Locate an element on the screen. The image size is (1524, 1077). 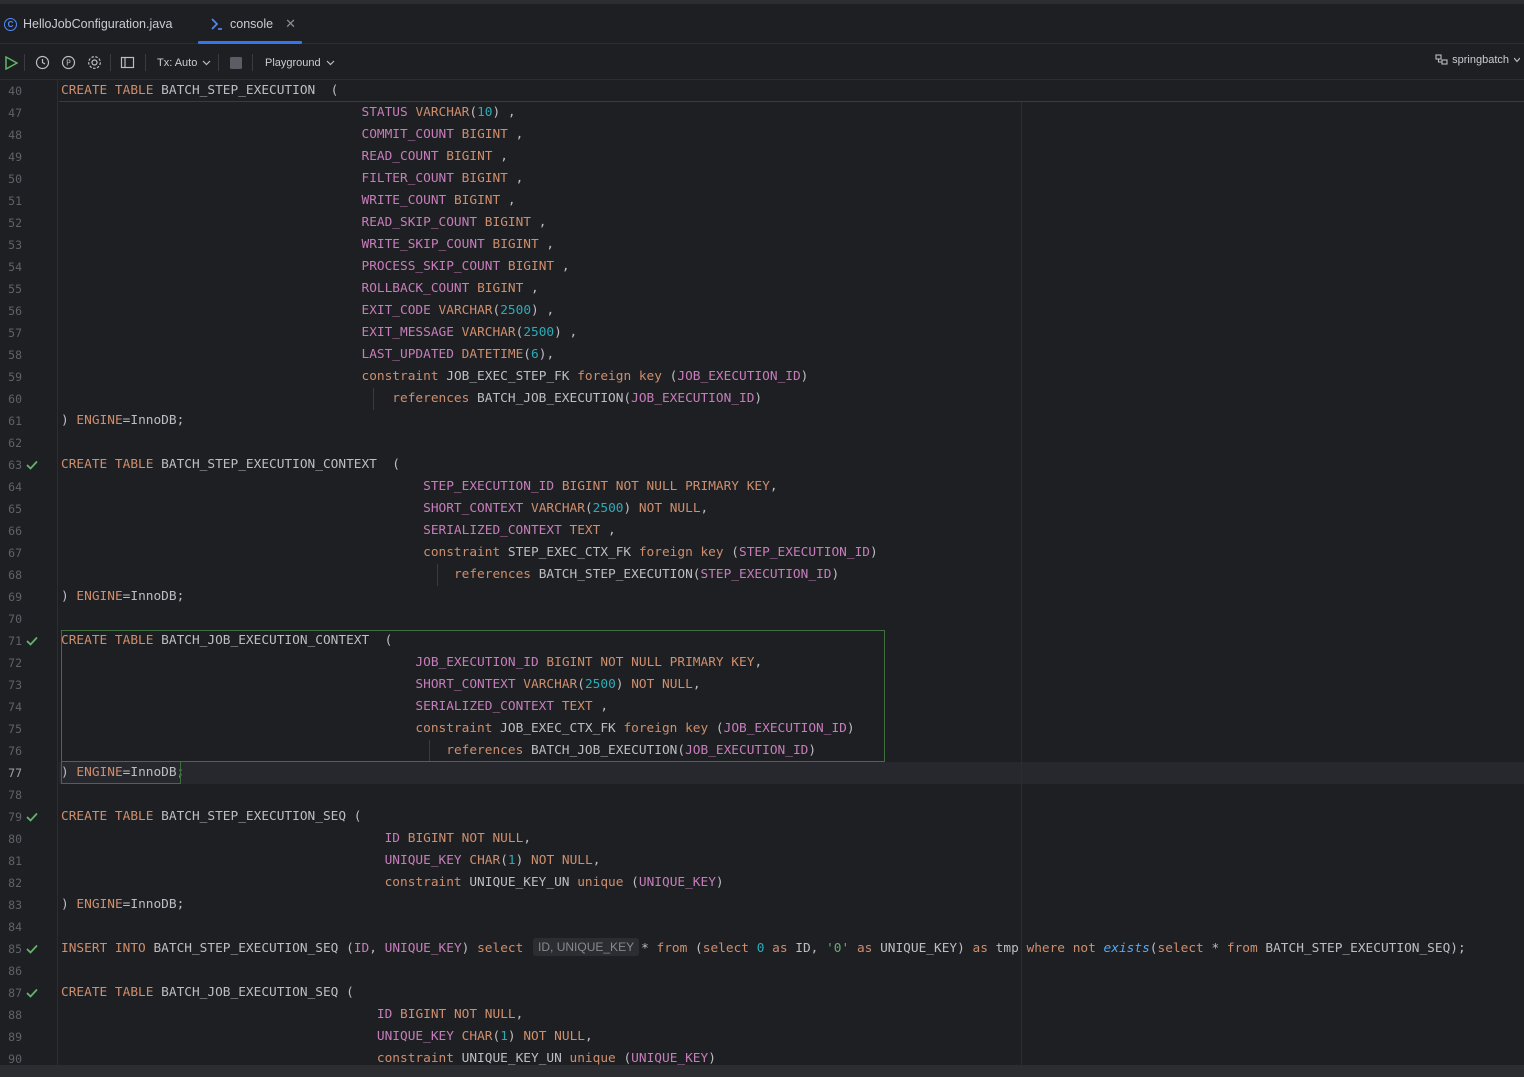
sticky-table-name: BATCH_STEP_EXECUTION ( is located at coordinates (246, 90).